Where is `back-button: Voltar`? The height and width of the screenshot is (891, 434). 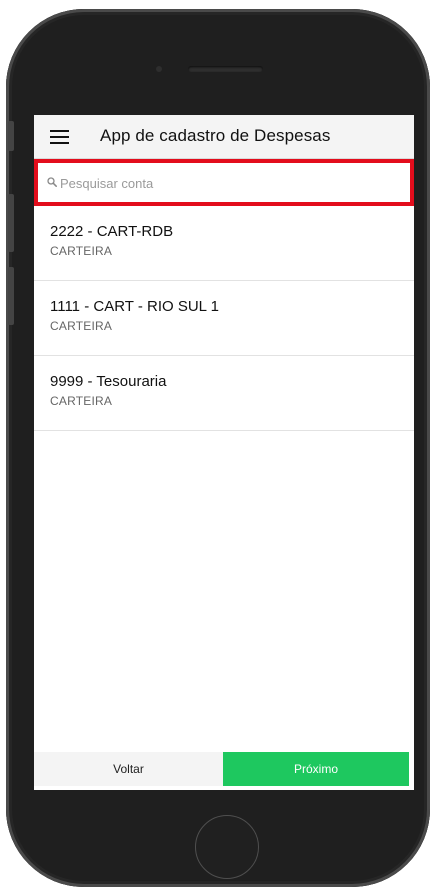
back-button: Voltar is located at coordinates (128, 769).